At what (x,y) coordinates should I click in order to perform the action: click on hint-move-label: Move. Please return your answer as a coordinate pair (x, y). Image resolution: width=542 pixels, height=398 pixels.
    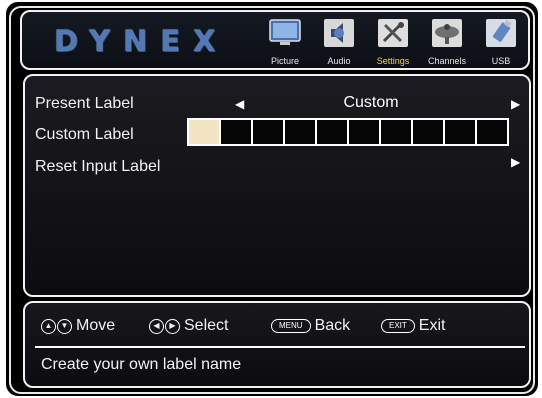
    Looking at the image, I should click on (96, 325).